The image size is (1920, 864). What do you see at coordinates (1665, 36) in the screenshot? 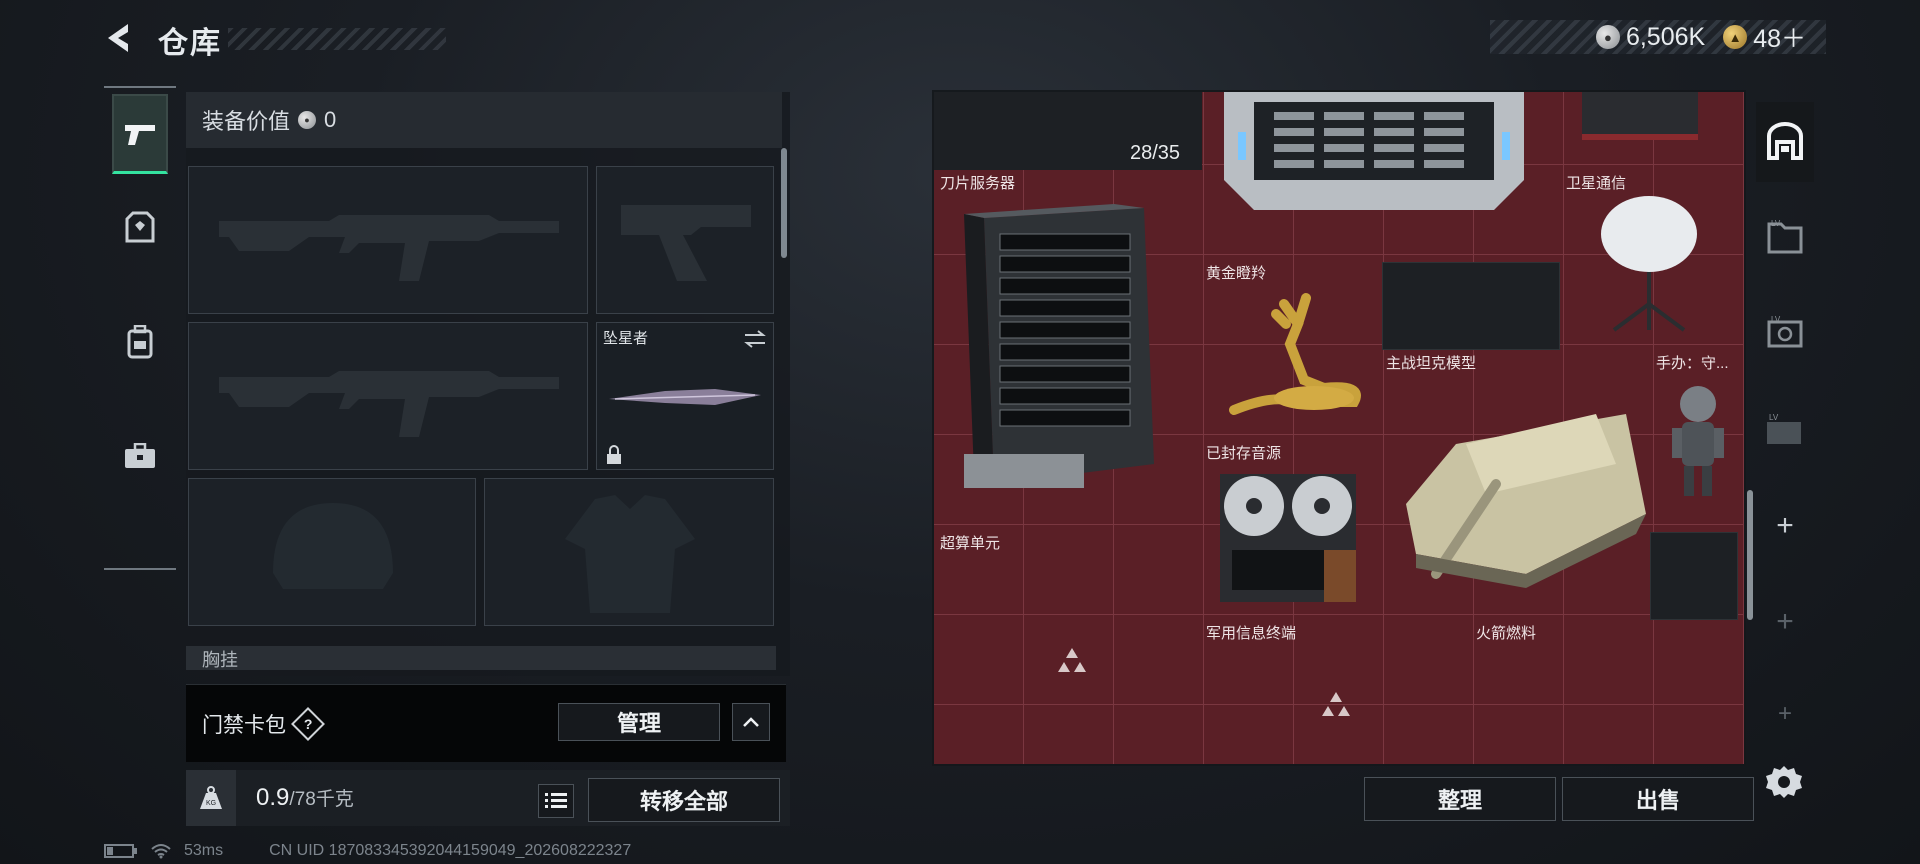
I see `silver-amount: 6,506K` at bounding box center [1665, 36].